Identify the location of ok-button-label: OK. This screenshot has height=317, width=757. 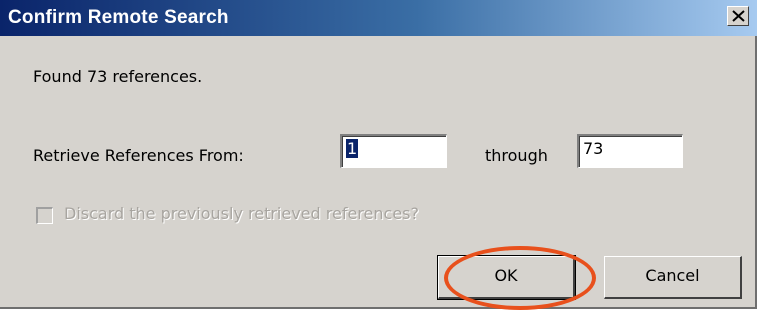
(506, 275).